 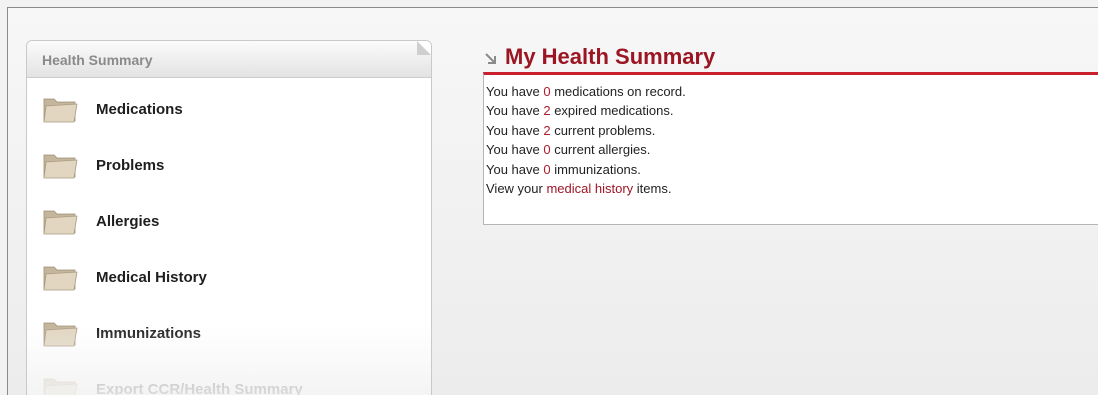 I want to click on summary-allergies: You have 0 current allergies., so click(x=792, y=149).